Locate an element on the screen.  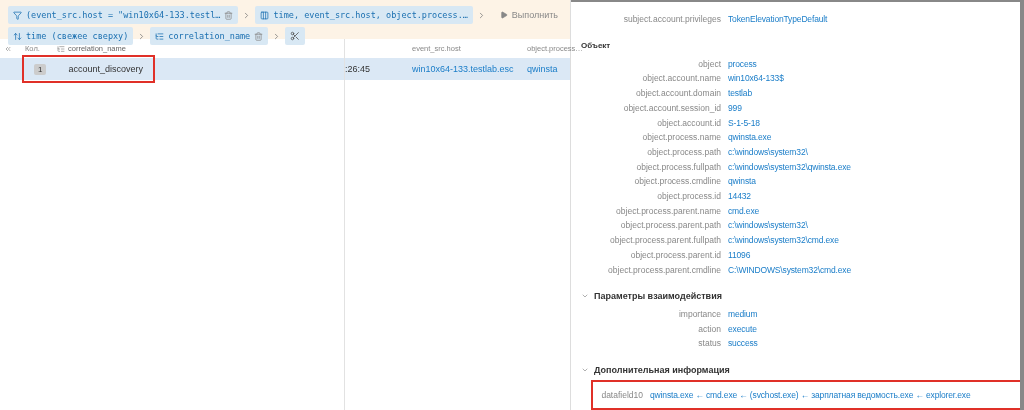
field-value: testlab is located at coordinates (740, 93).